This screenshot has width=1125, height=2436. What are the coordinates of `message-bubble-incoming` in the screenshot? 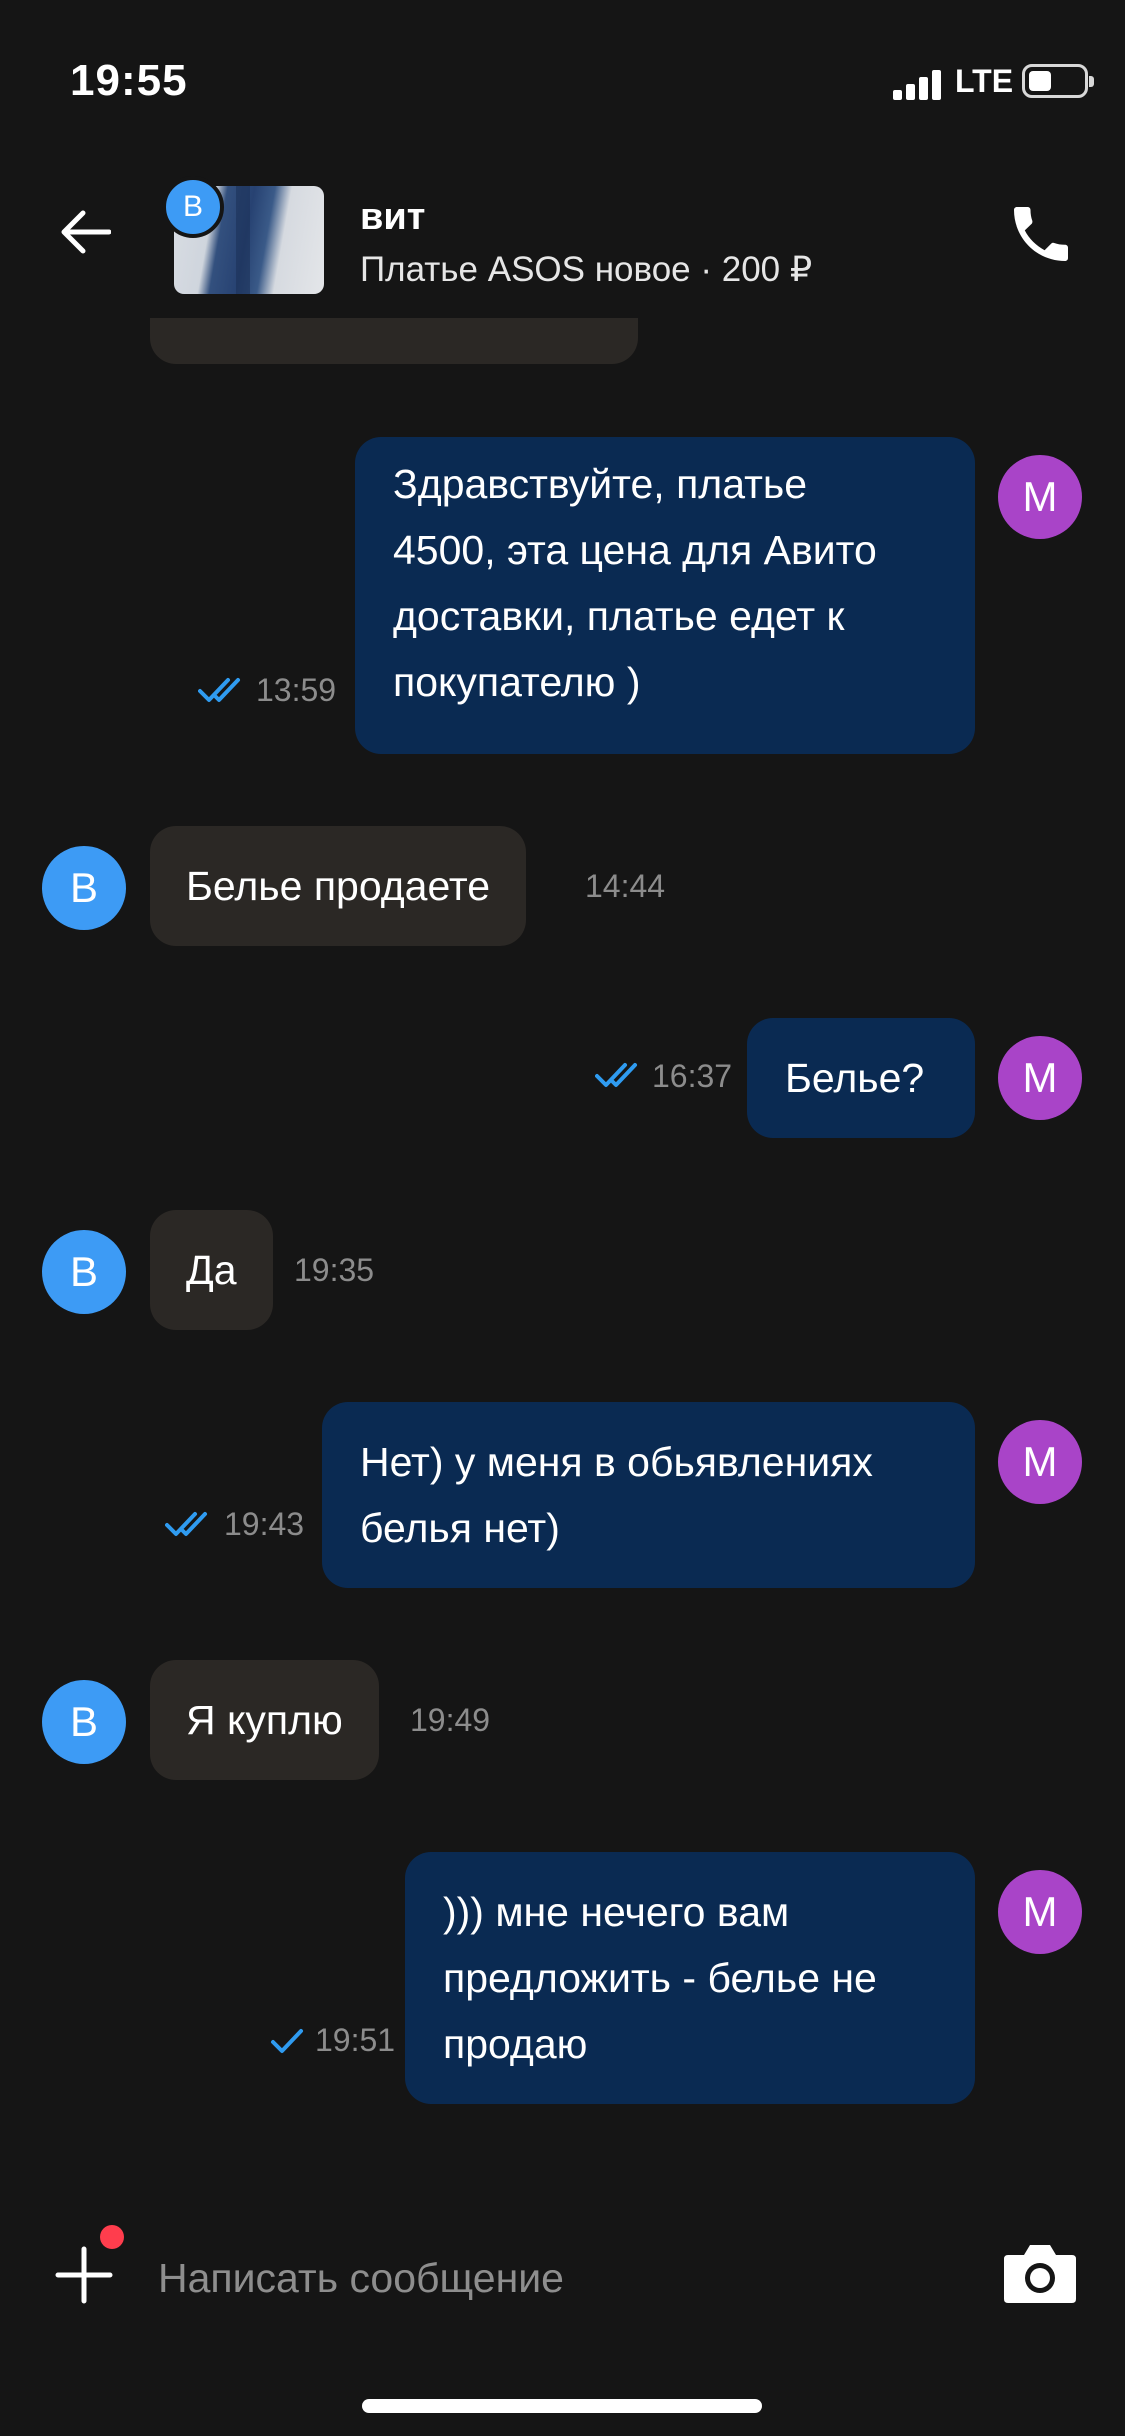 It's located at (394, 341).